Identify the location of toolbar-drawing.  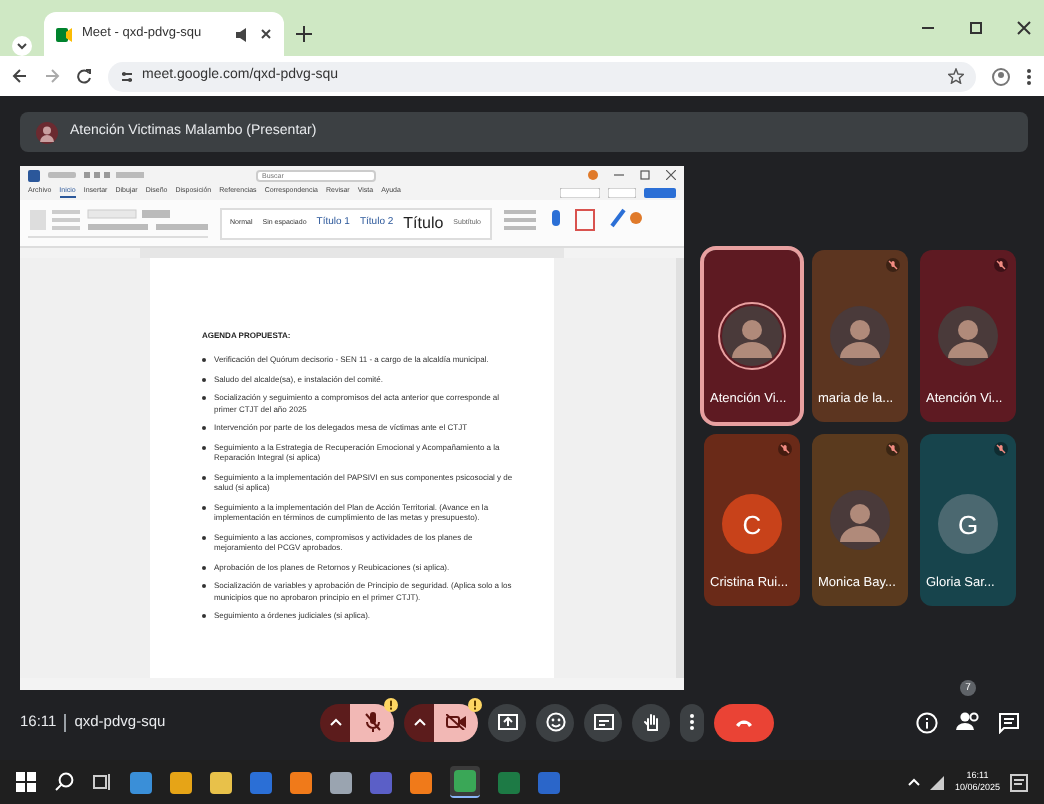
(98, 175).